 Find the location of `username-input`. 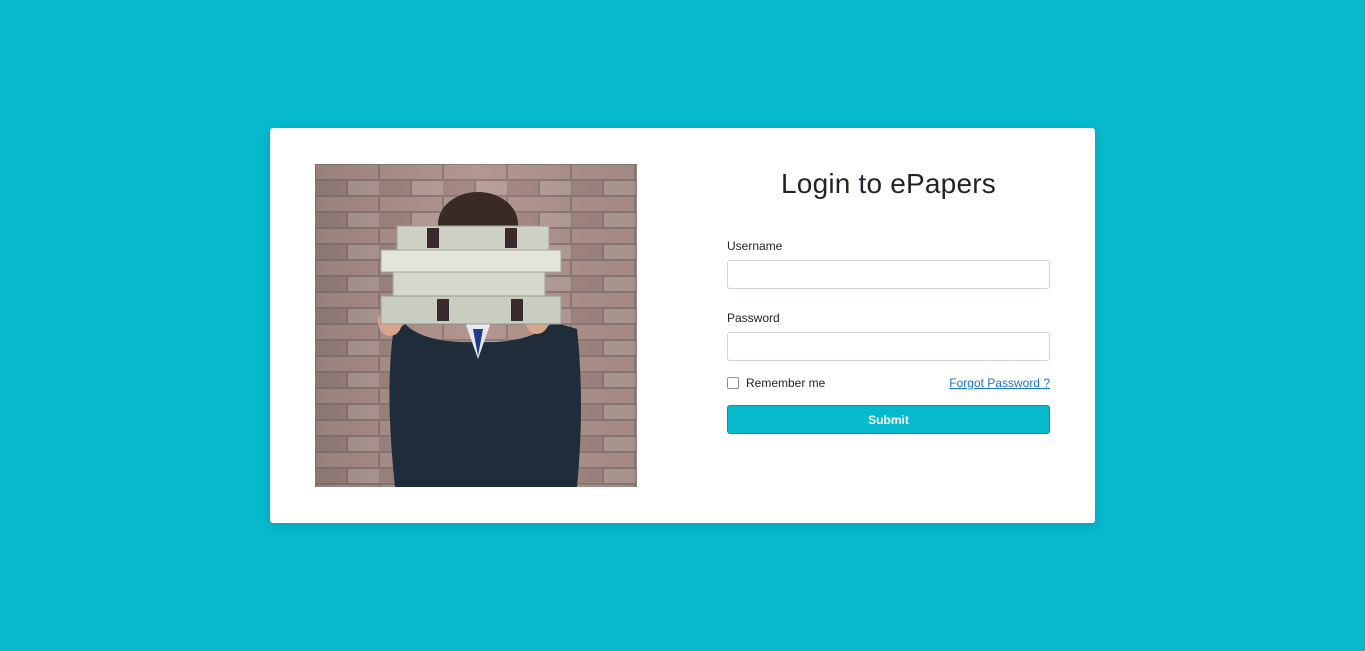

username-input is located at coordinates (888, 274).